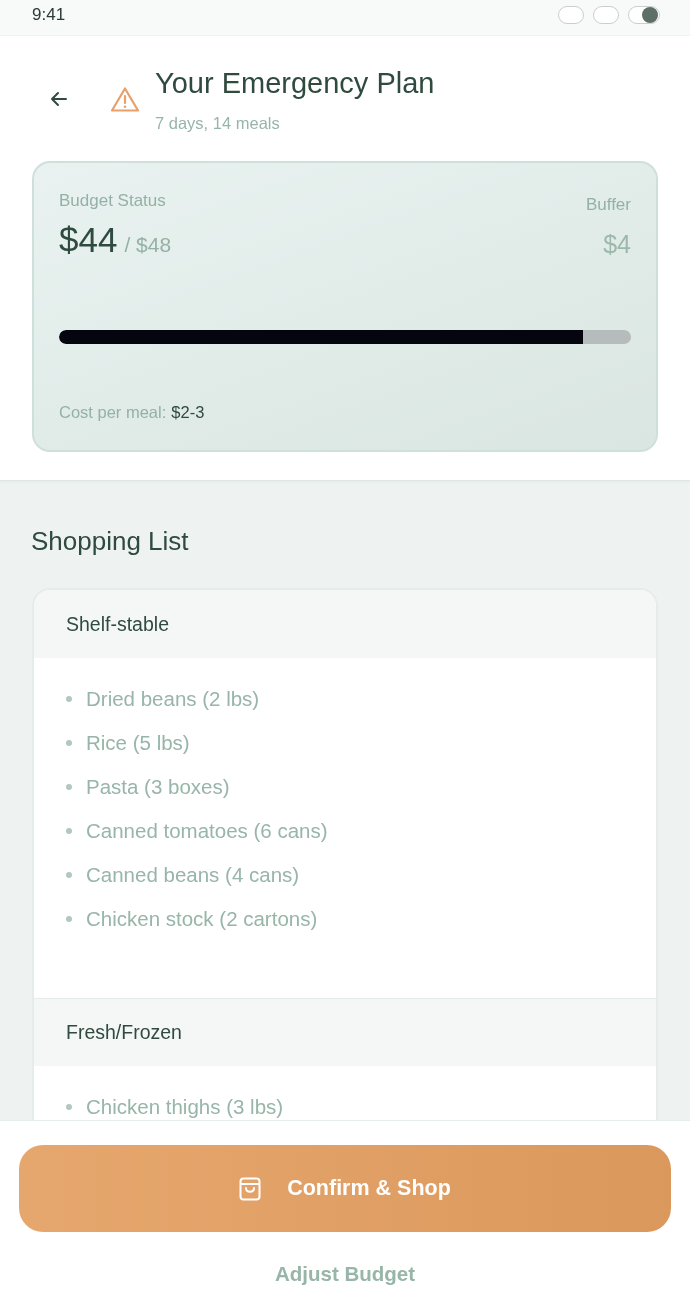  What do you see at coordinates (202, 919) in the screenshot?
I see `list-item: Chicken stock (2 cartons)` at bounding box center [202, 919].